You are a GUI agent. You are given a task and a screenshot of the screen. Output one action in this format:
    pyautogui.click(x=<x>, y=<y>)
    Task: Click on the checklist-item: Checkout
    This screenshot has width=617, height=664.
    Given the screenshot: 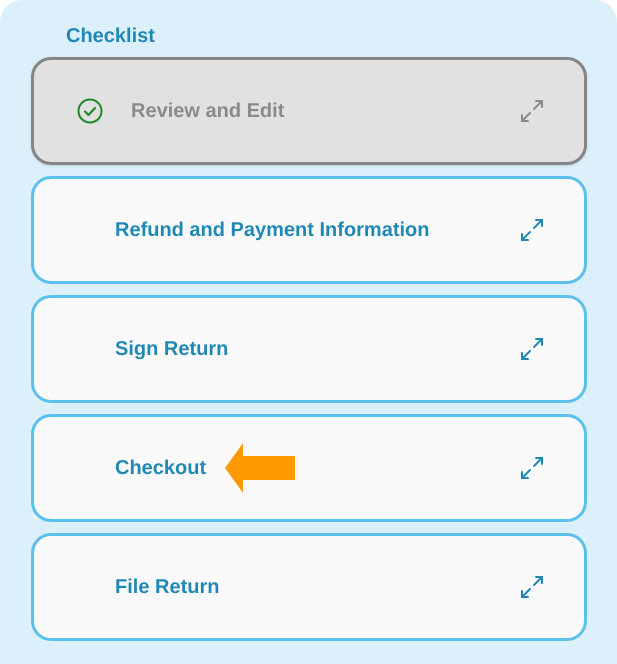 What is the action you would take?
    pyautogui.click(x=309, y=468)
    